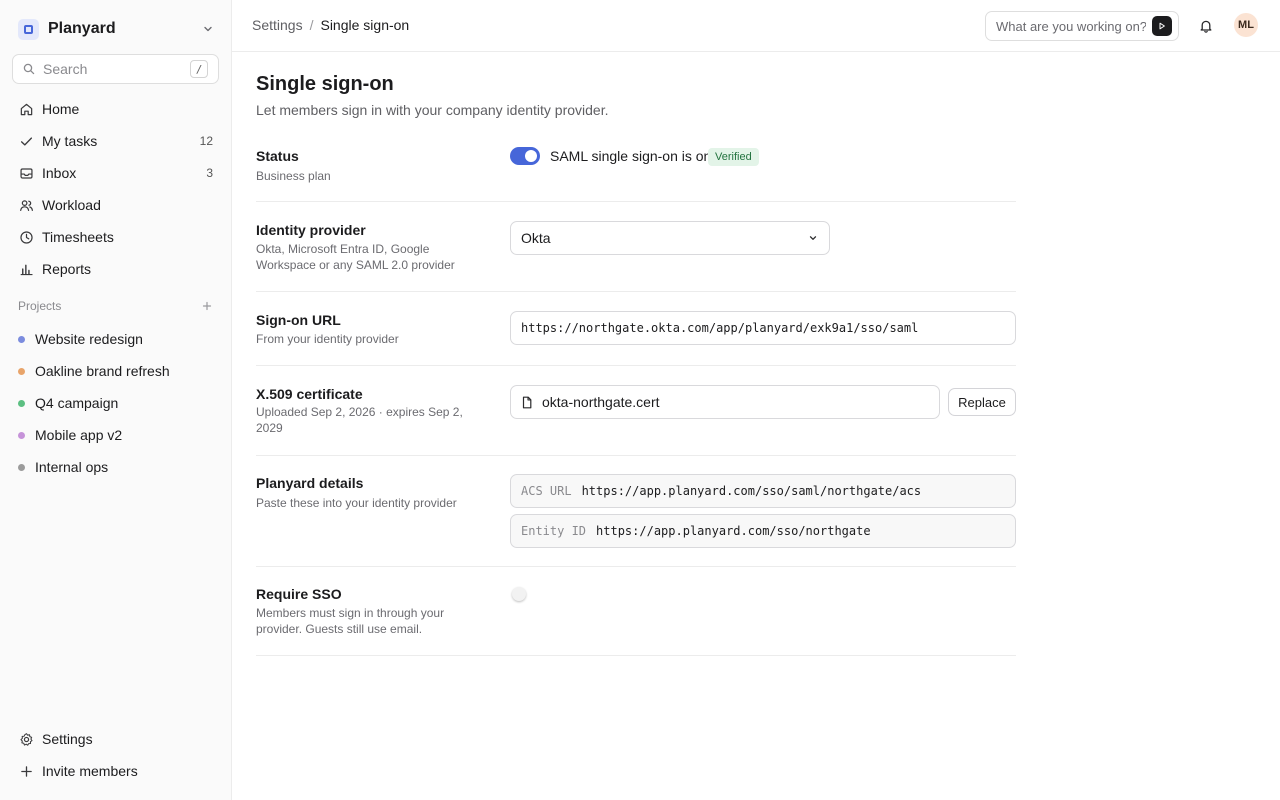  What do you see at coordinates (365, 25) in the screenshot?
I see `breadcrumb-current: Single sign-on` at bounding box center [365, 25].